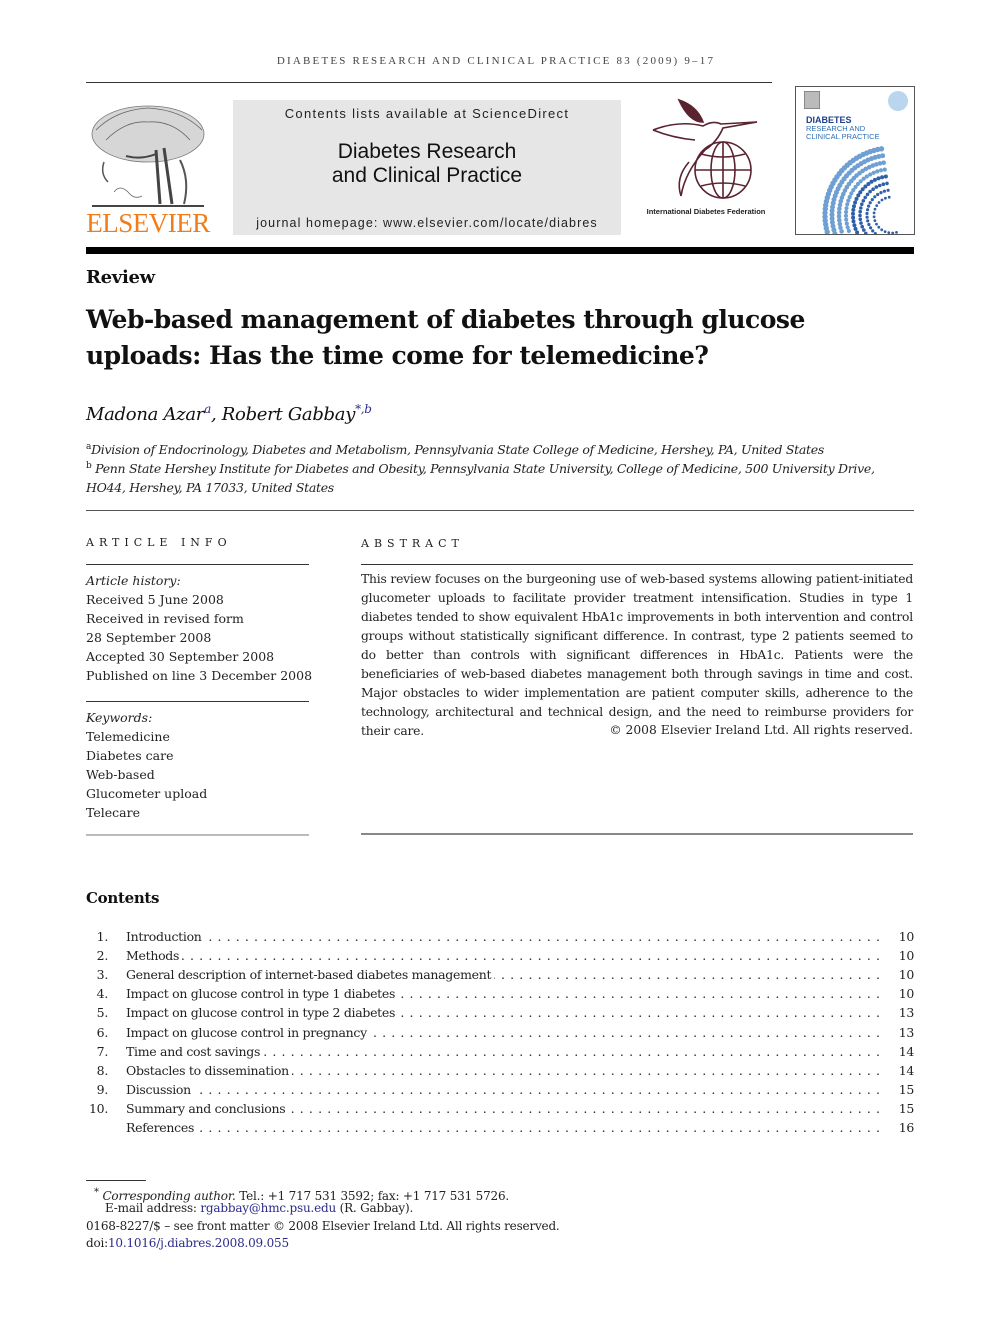  I want to click on toc-entry: 1. Introduction 10, so click(500, 938).